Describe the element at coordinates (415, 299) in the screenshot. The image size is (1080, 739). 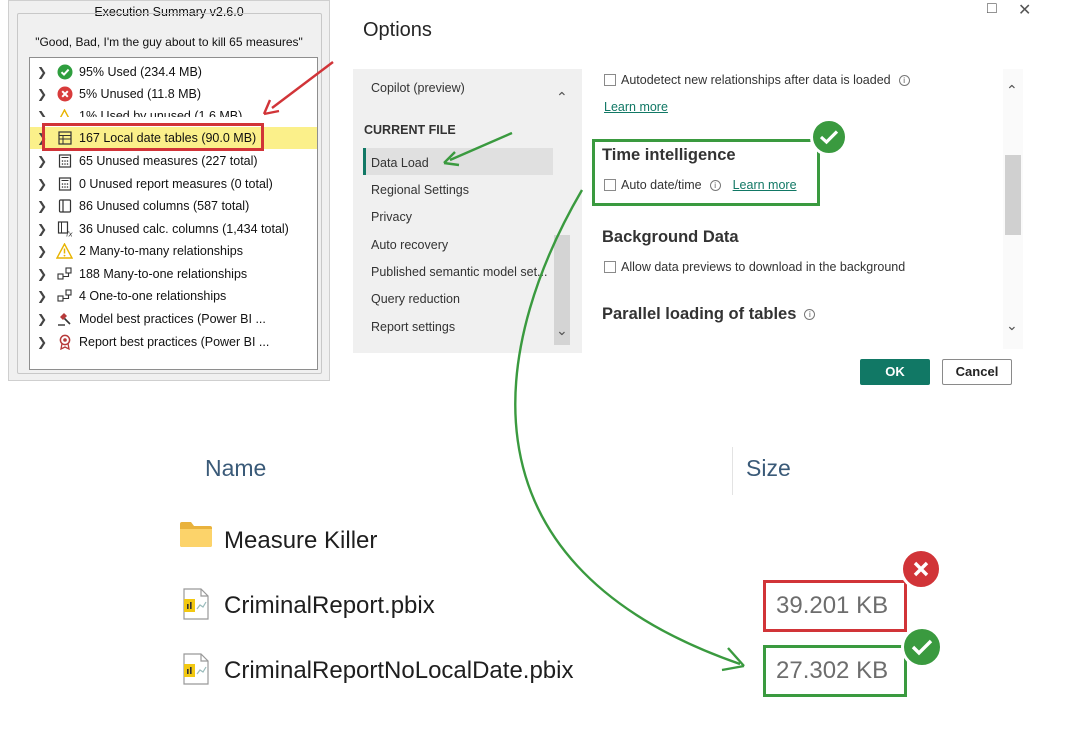
I see `nav-item-query-reduction: Query reduction` at that location.